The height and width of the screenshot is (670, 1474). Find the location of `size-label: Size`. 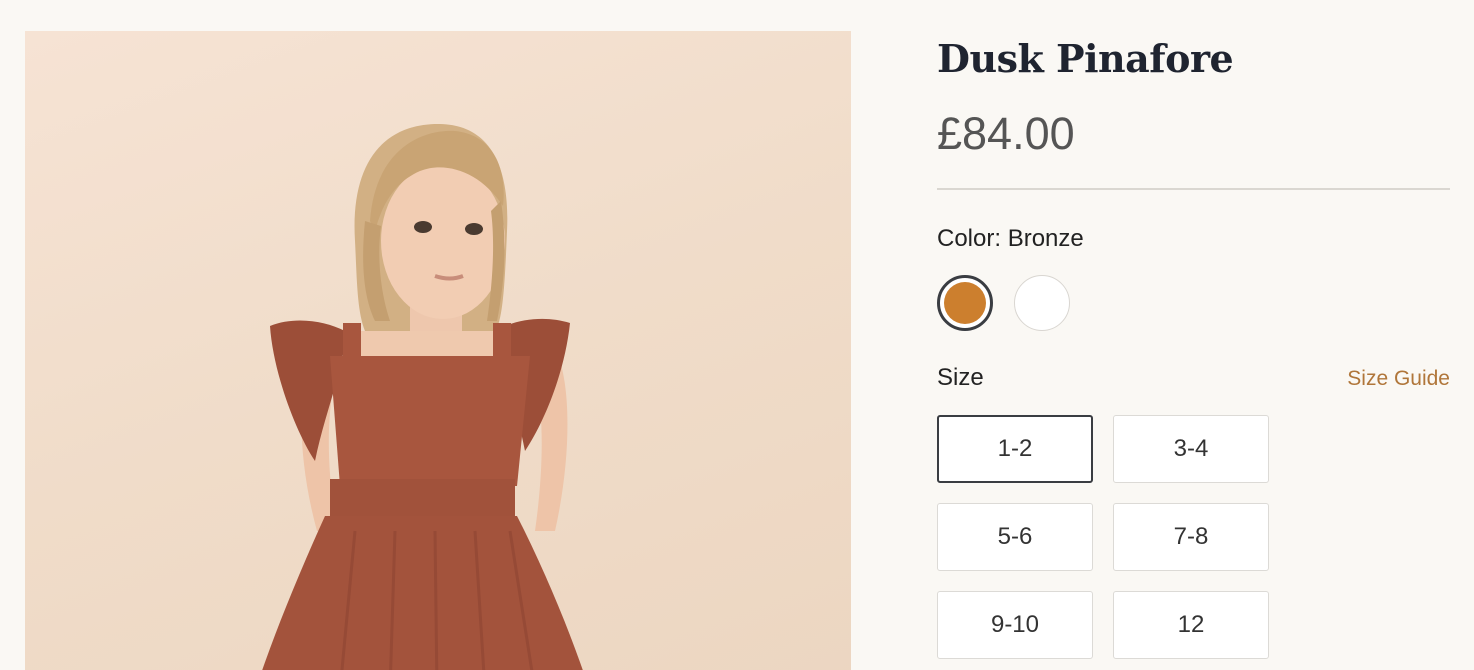

size-label: Size is located at coordinates (960, 377).